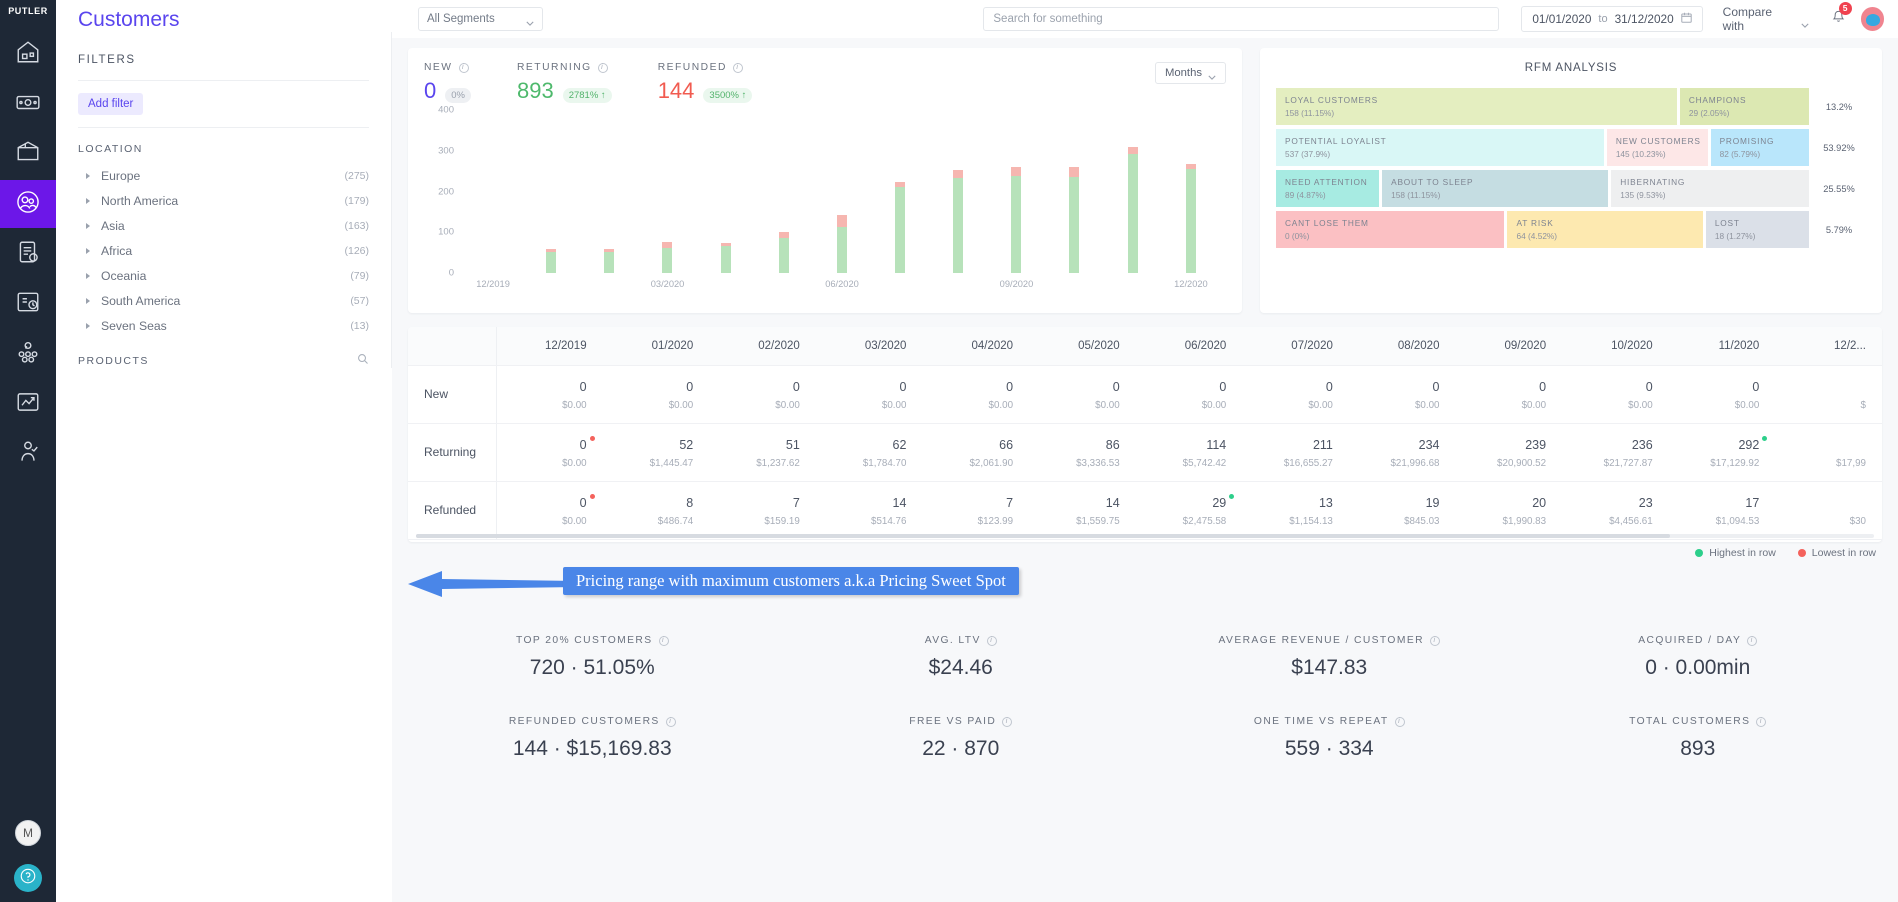  Describe the element at coordinates (1440, 147) in the screenshot. I see `rfm-segment: POTENTIAL LOYALIST 537 (37.9%)` at that location.